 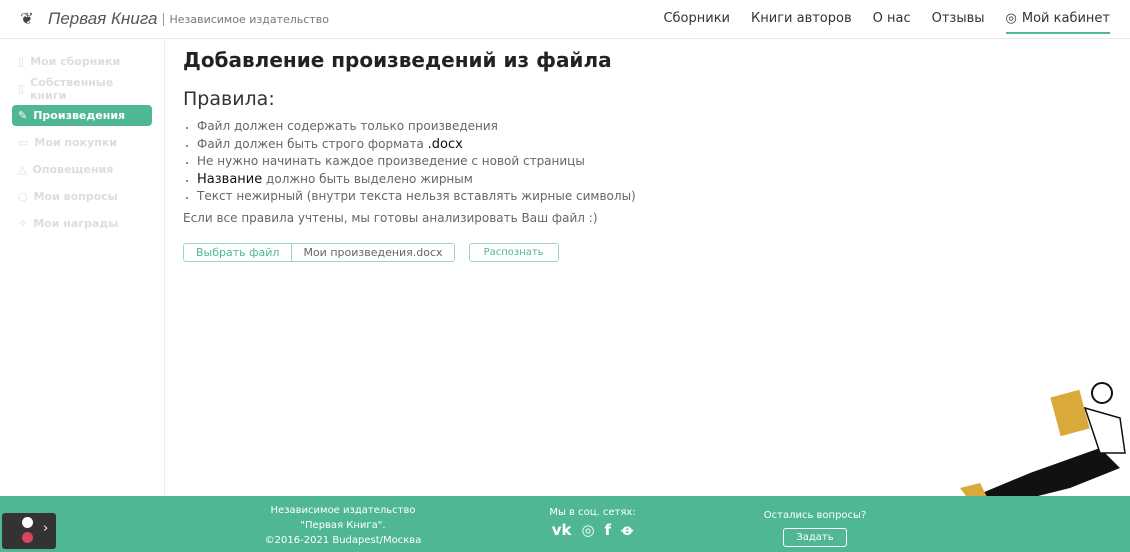 I want to click on footer-line: ©2016-2021 Budapest/Москва, so click(x=343, y=540).